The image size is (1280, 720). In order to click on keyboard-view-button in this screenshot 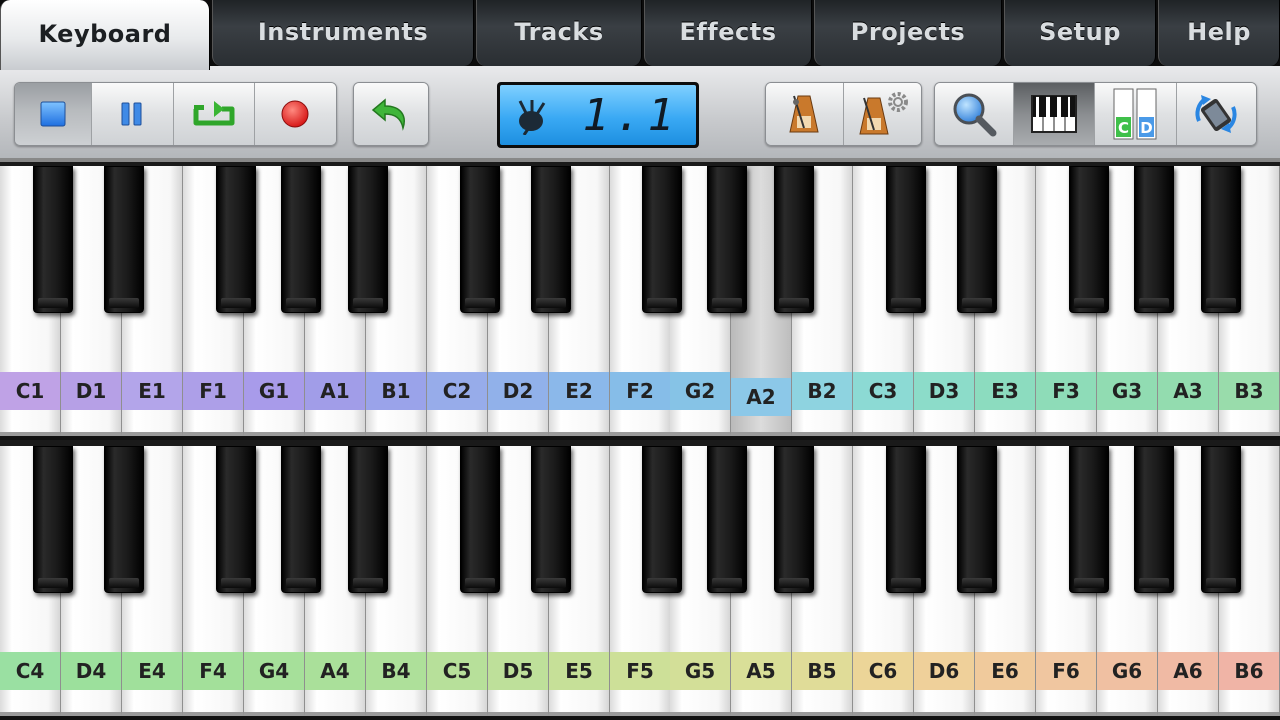, I will do `click(1054, 114)`.